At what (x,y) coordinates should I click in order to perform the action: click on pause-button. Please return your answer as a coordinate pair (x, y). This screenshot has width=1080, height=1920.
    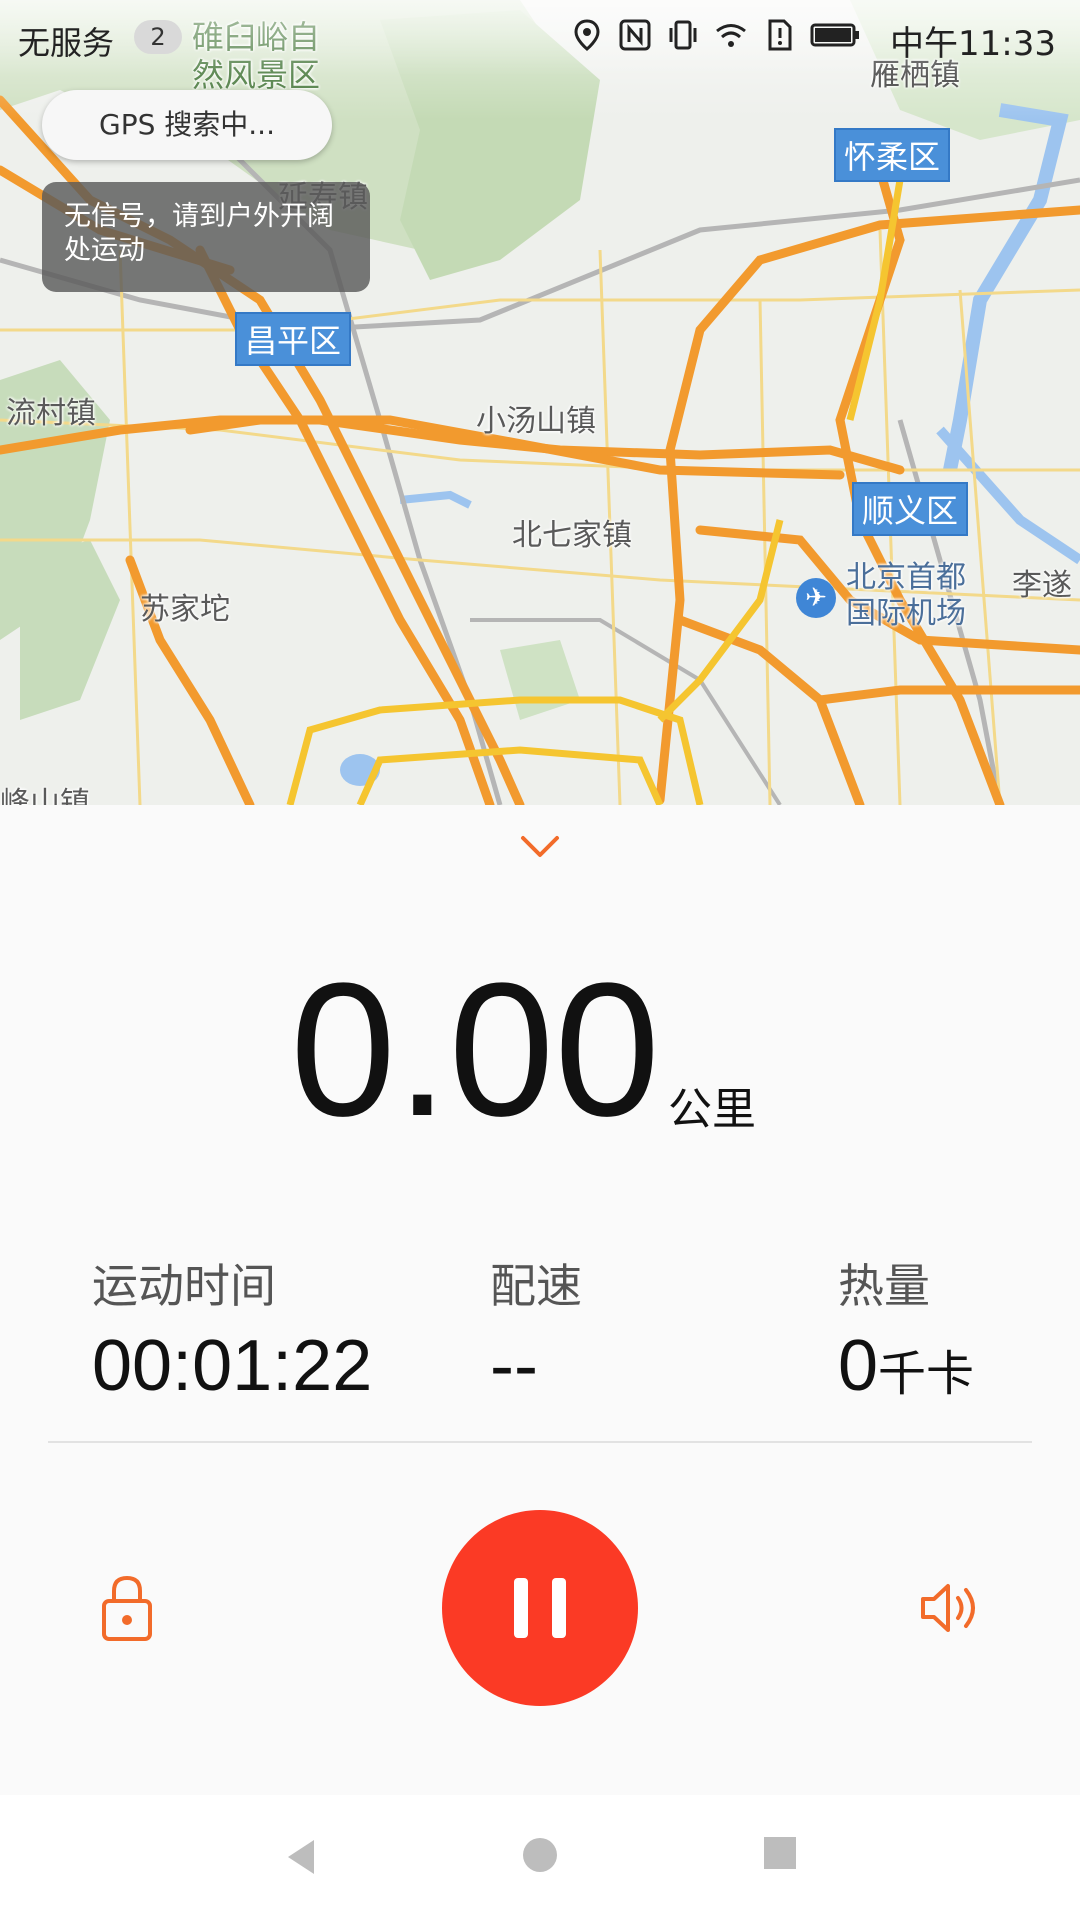
    Looking at the image, I should click on (540, 1608).